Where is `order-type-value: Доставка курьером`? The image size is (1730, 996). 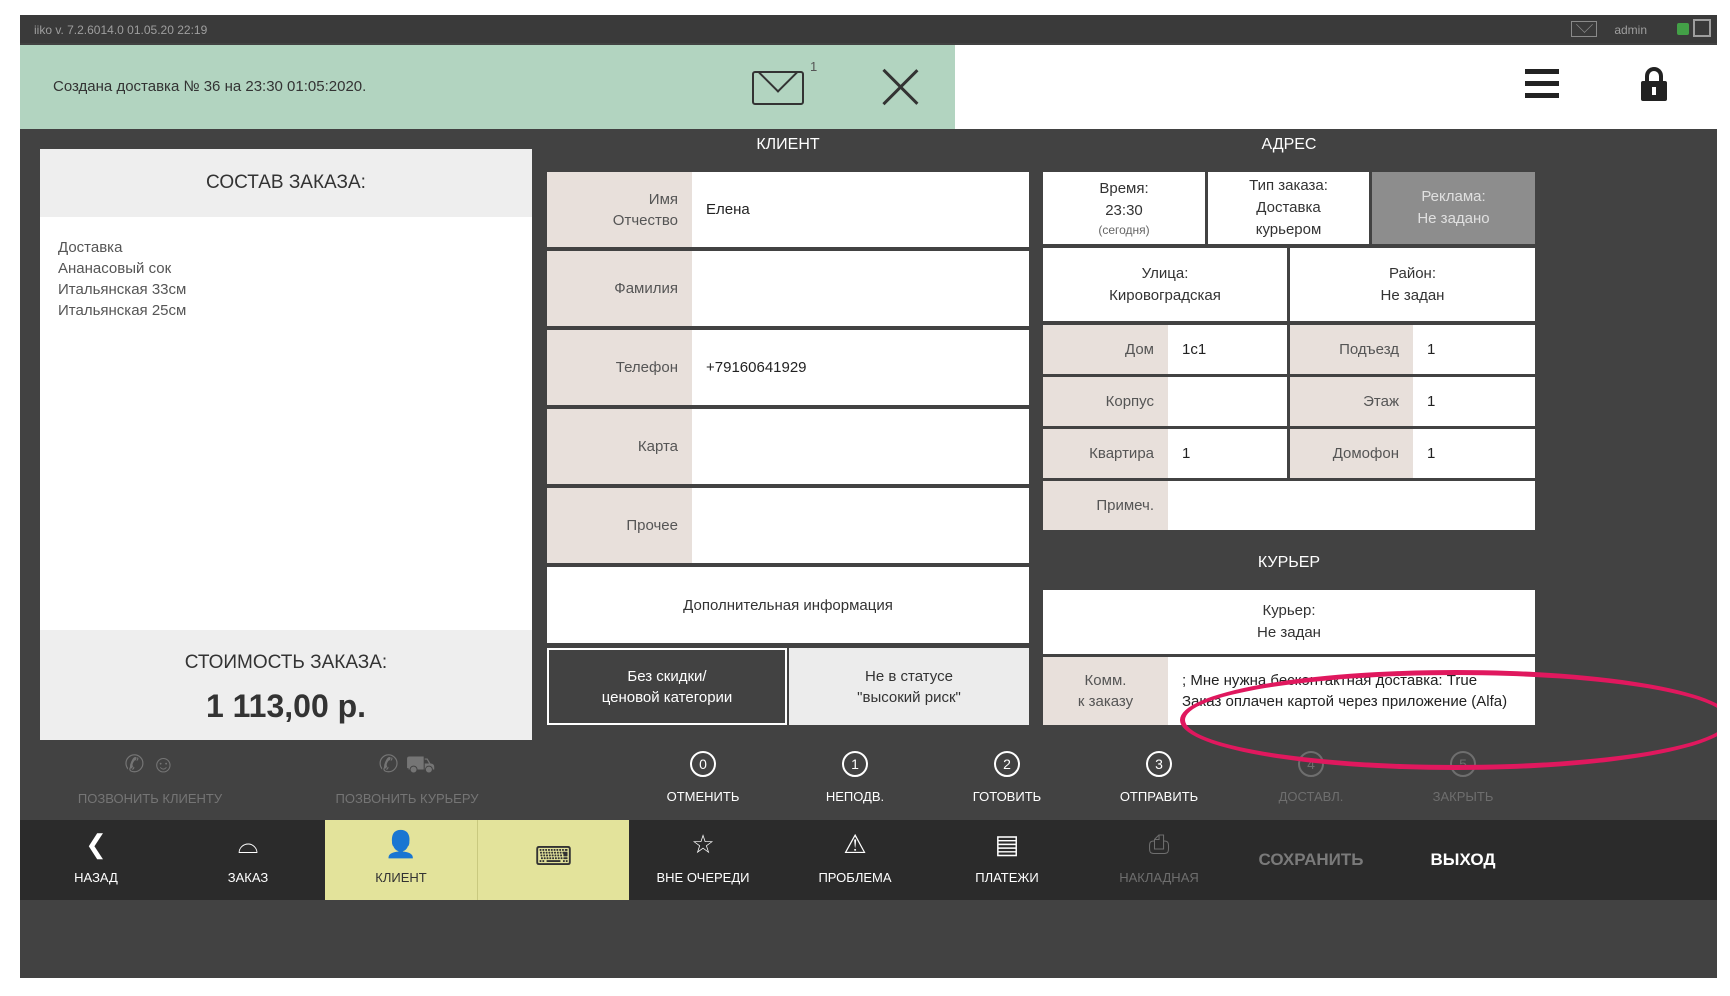 order-type-value: Доставка курьером is located at coordinates (1288, 218).